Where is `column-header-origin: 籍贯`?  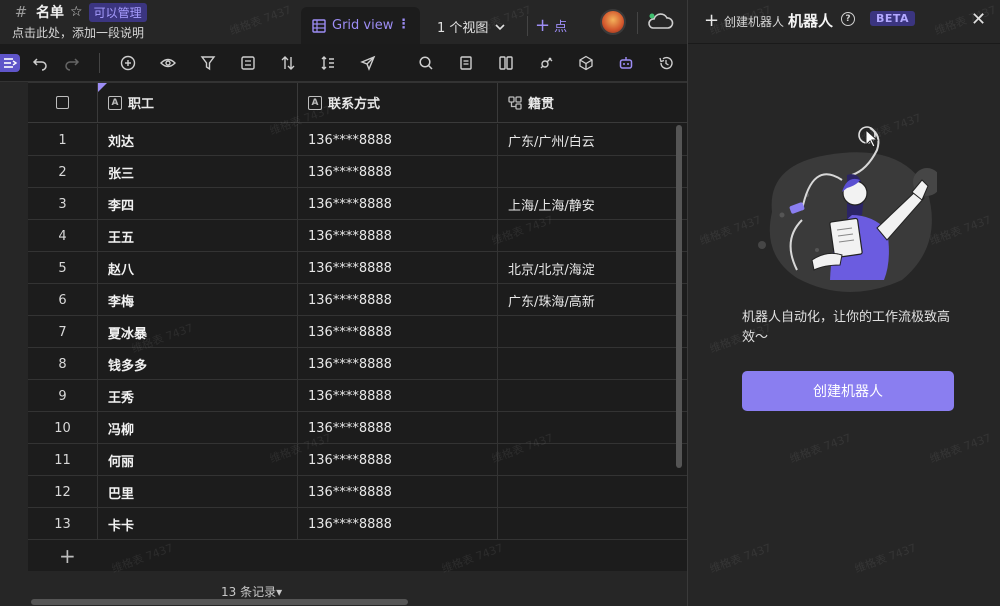
column-header-origin: 籍贯 is located at coordinates (592, 103).